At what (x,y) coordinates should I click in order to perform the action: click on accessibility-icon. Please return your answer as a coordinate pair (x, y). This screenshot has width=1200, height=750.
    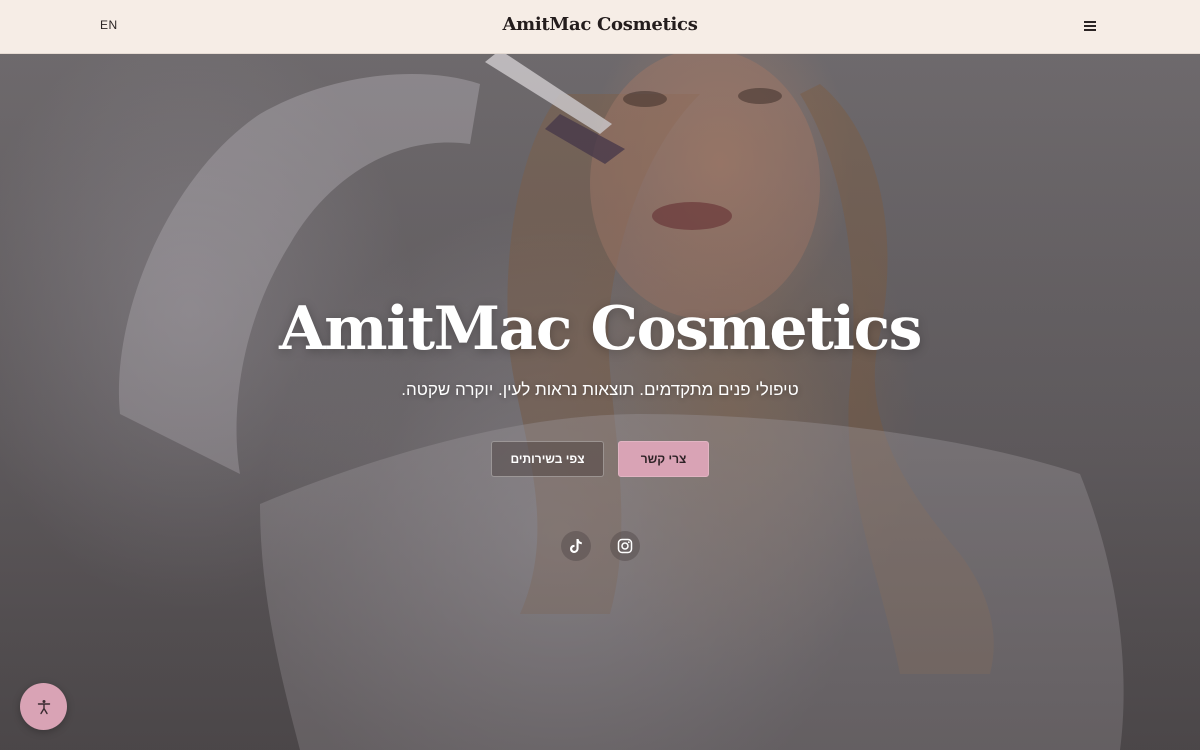
    Looking at the image, I should click on (43, 706).